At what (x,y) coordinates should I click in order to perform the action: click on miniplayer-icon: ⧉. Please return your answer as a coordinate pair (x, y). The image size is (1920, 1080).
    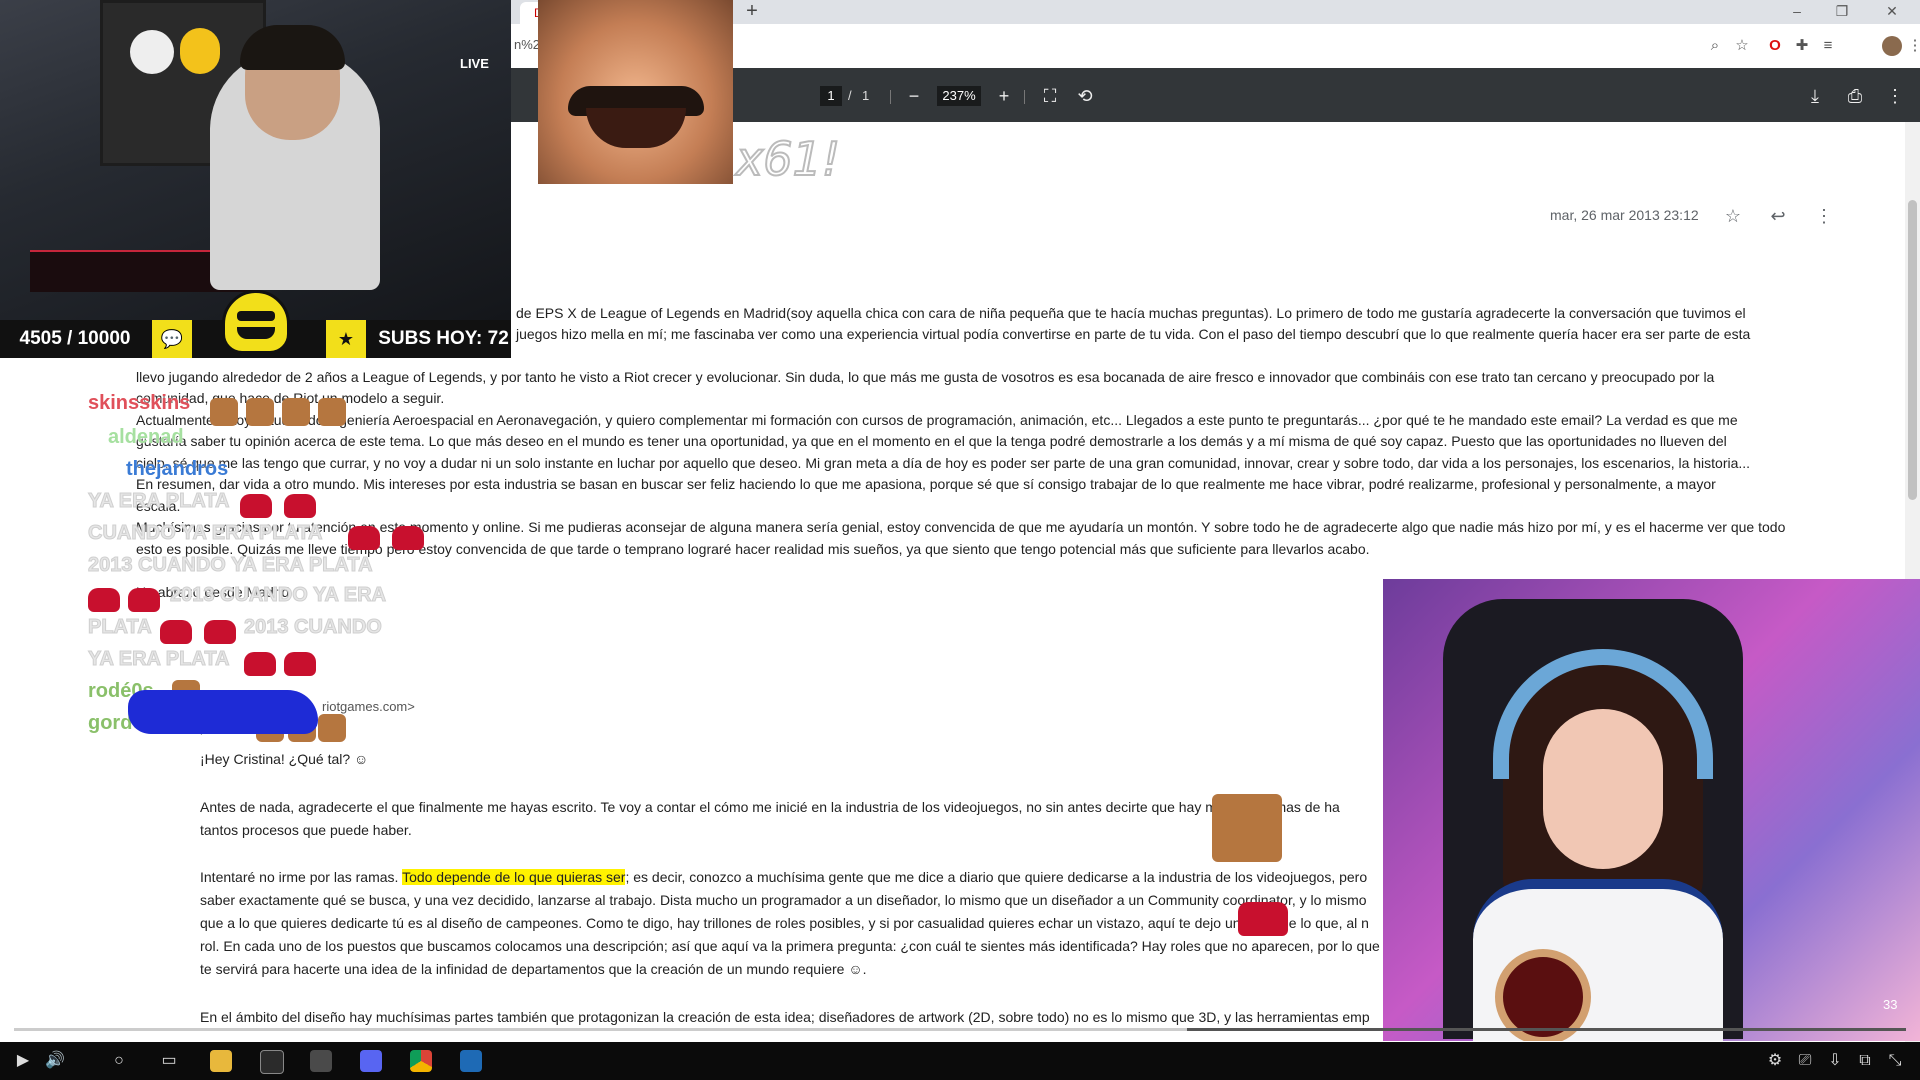
    Looking at the image, I should click on (1865, 1061).